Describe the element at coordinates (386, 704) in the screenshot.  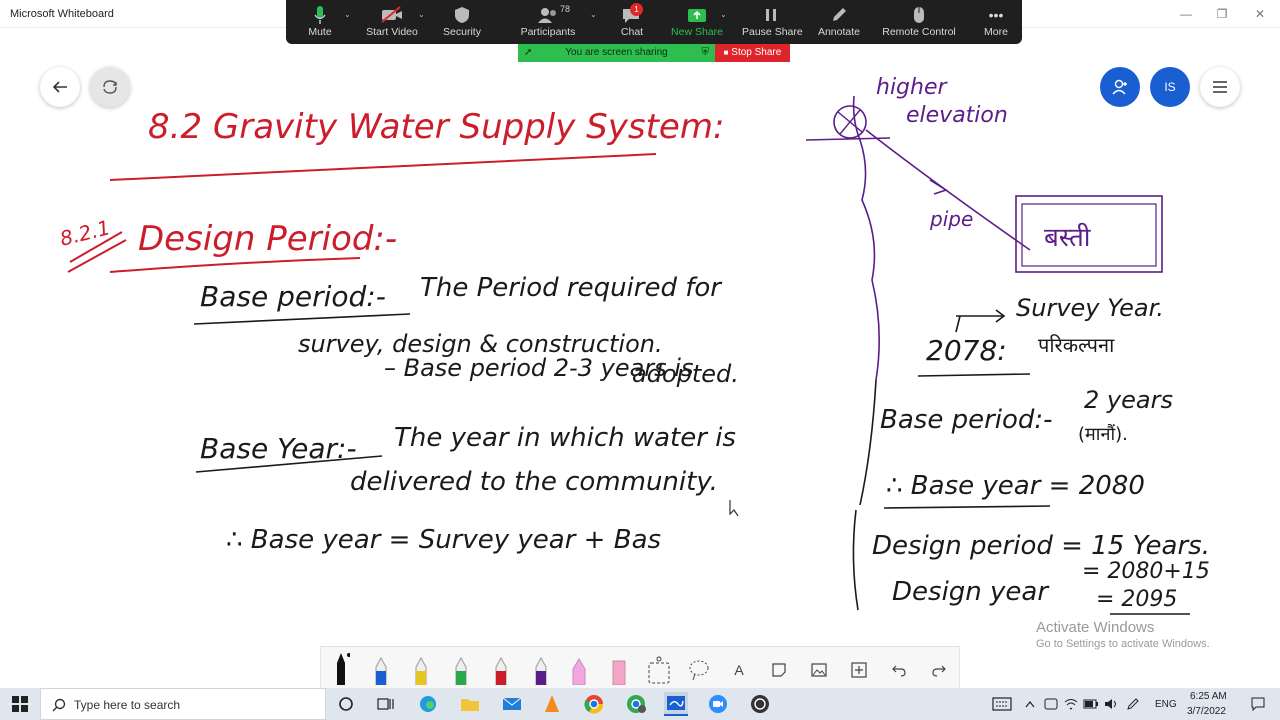
I see `task-view-icon` at that location.